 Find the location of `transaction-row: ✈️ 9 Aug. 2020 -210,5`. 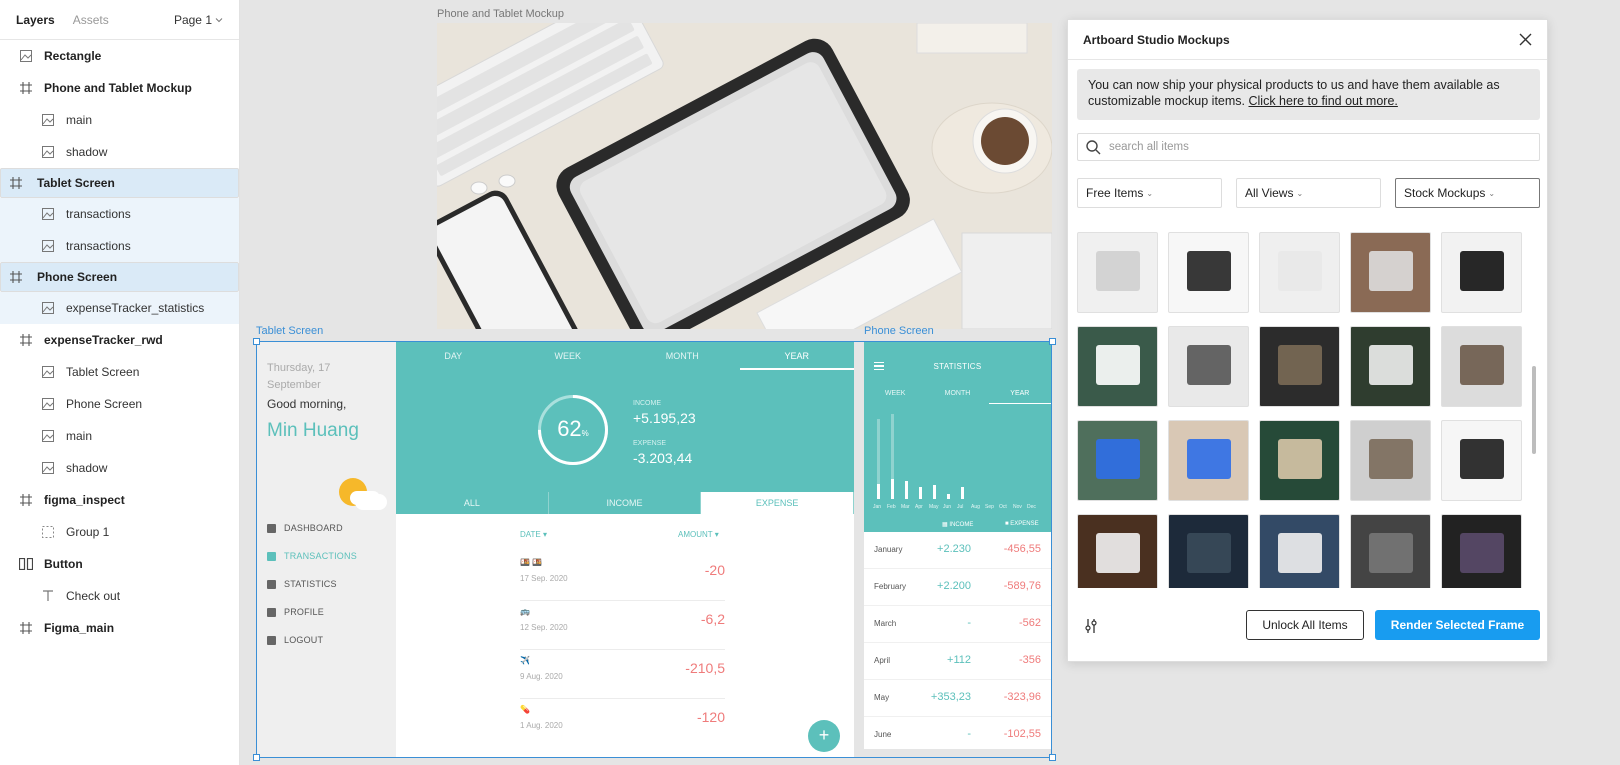

transaction-row: ✈️ 9 Aug. 2020 -210,5 is located at coordinates (622, 674).